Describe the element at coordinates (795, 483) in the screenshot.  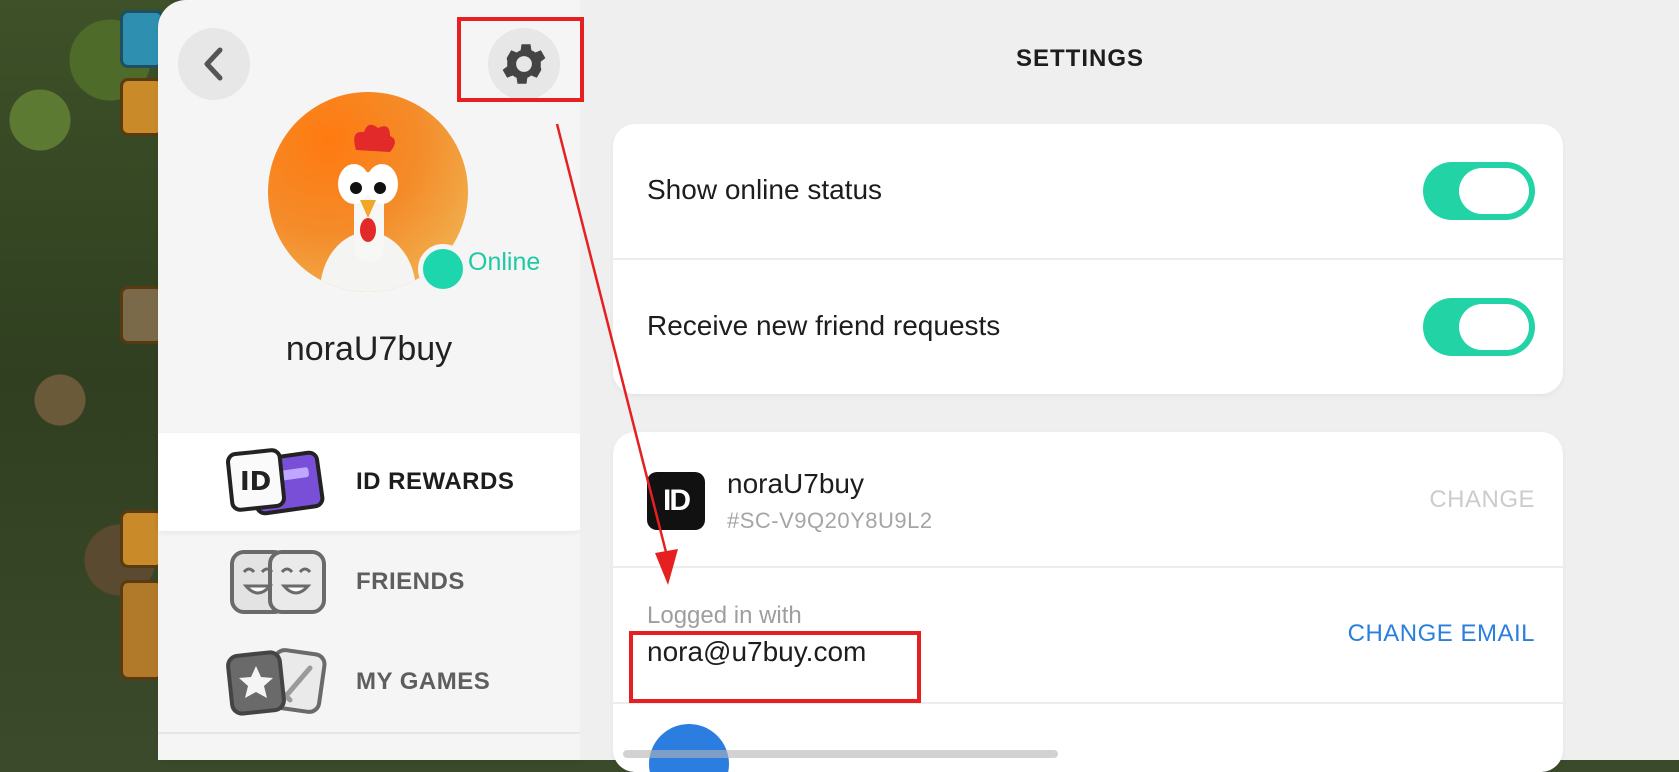
I see `account-name: noraU7buy` at that location.